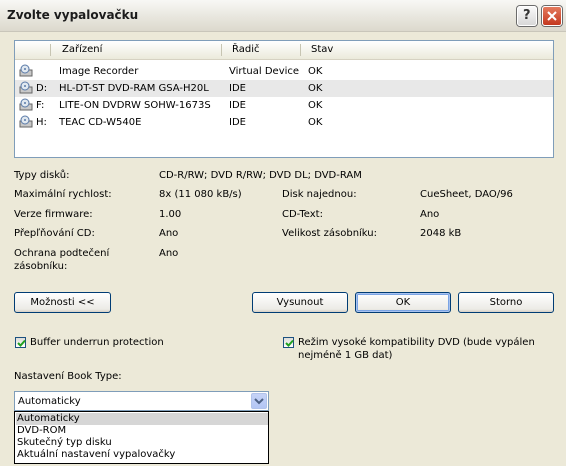 The width and height of the screenshot is (566, 466). I want to click on header-controller: Řadič, so click(245, 49).